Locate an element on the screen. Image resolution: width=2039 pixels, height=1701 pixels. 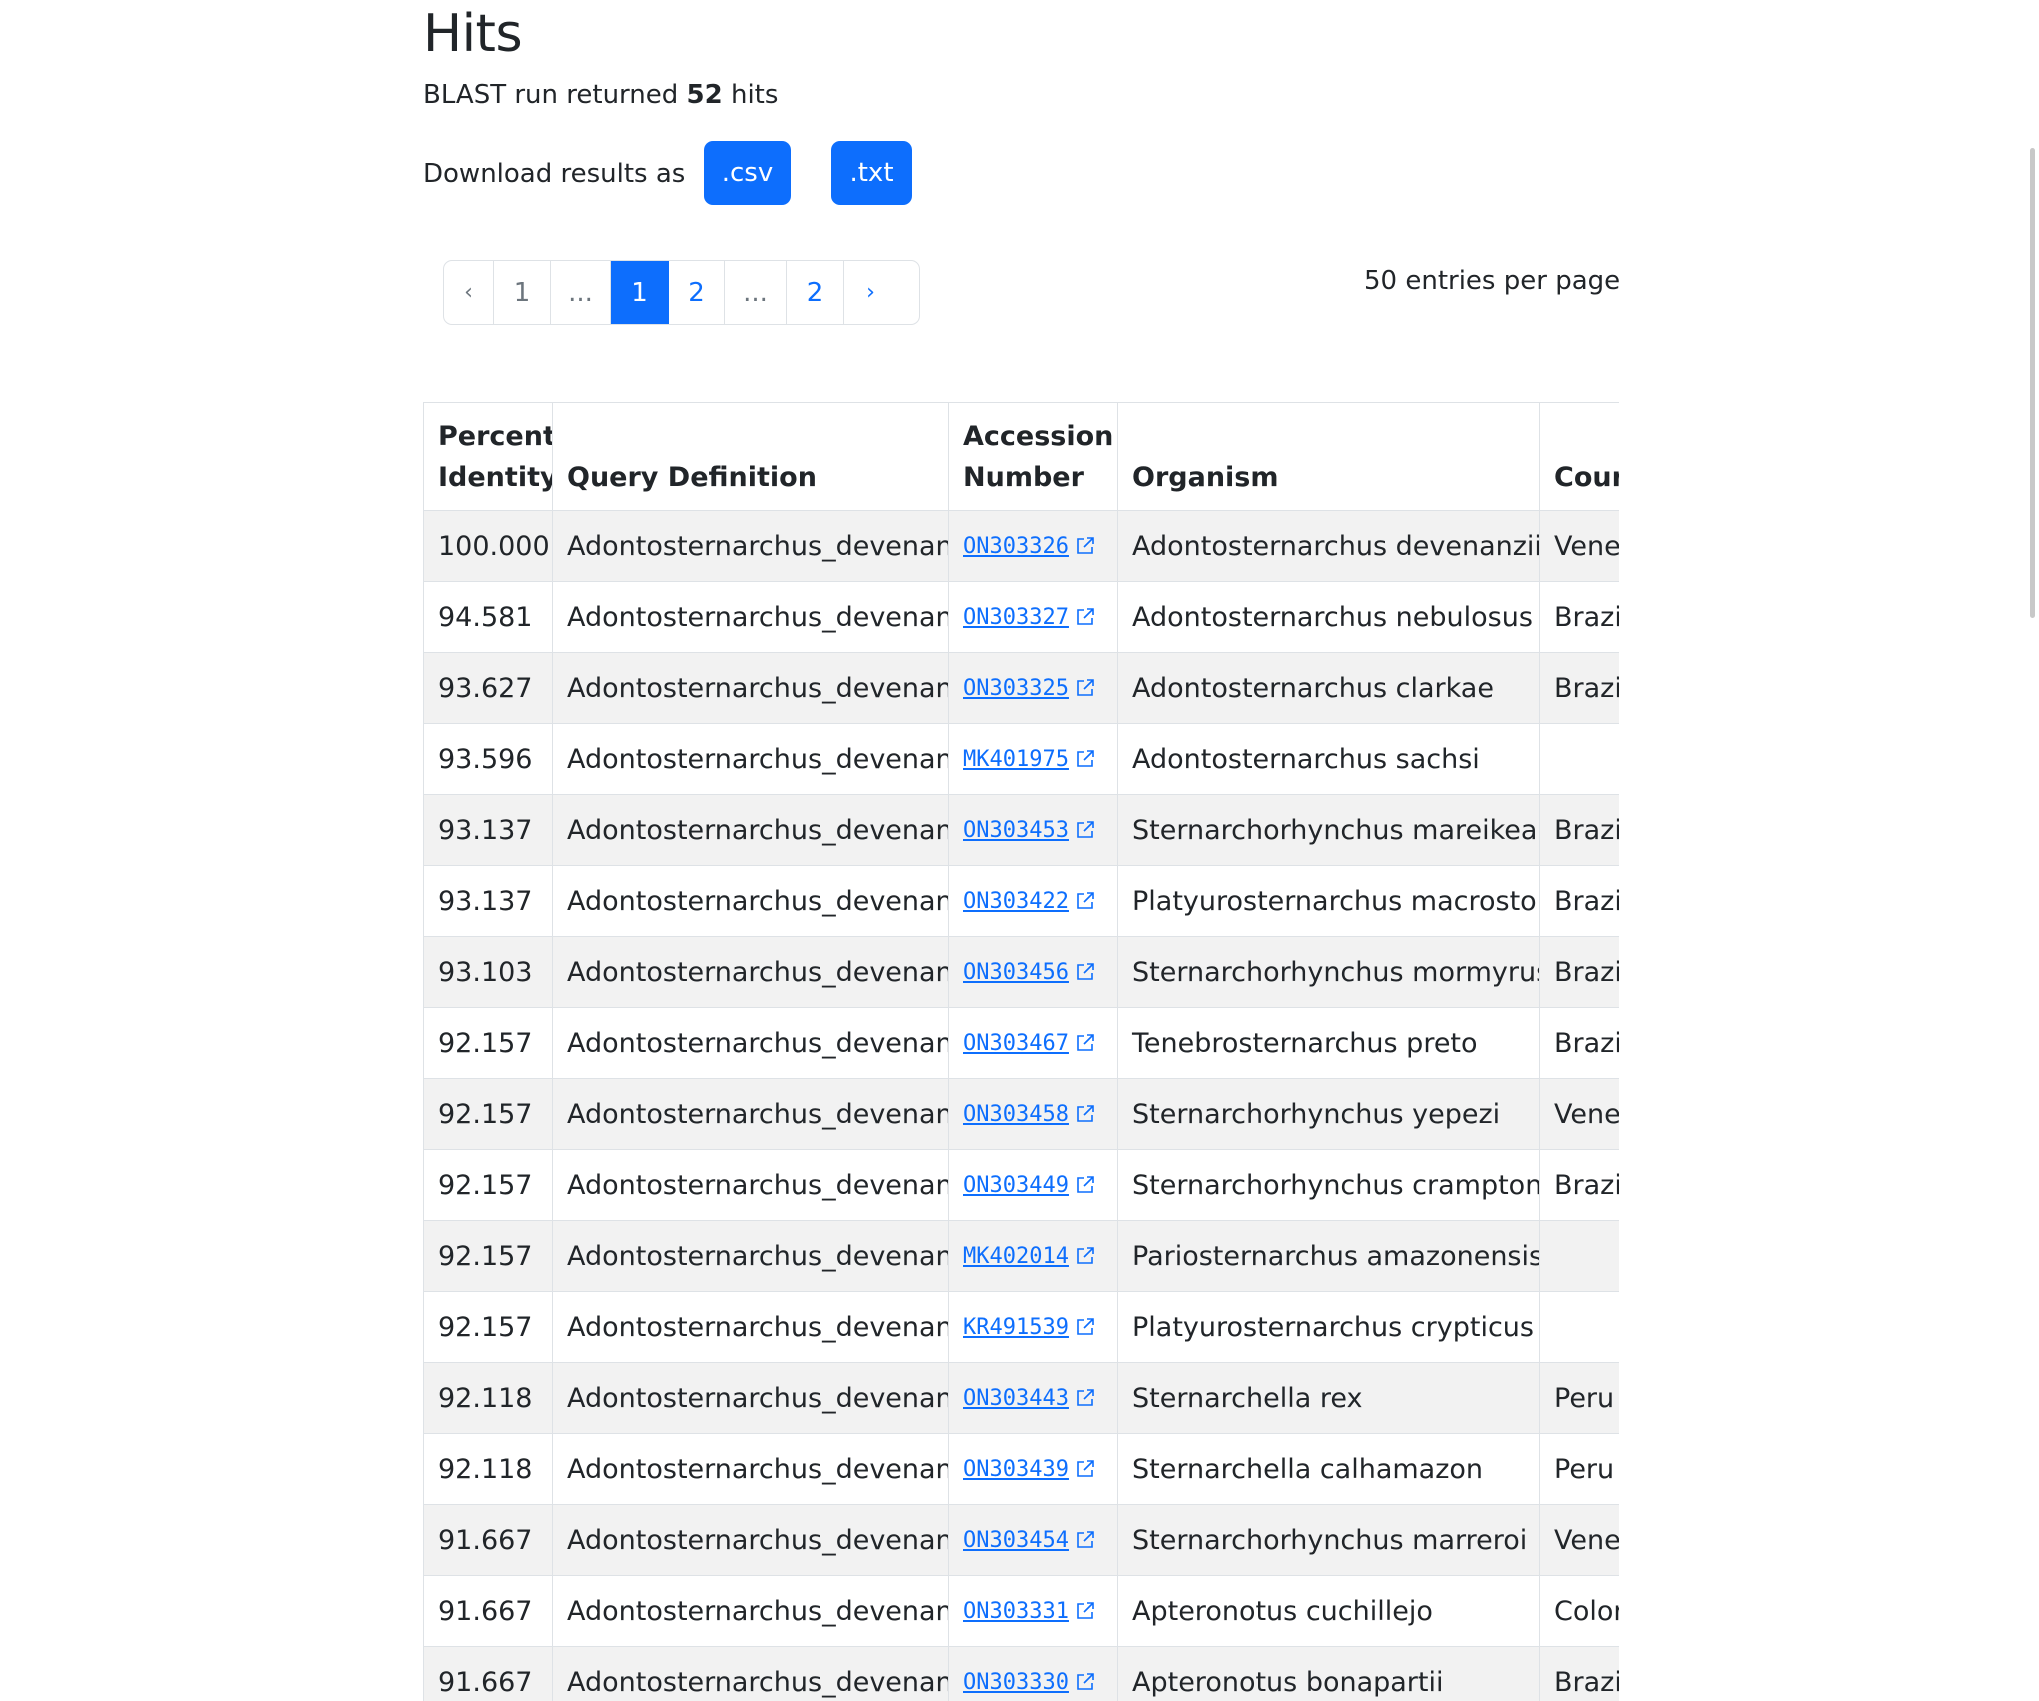
cell-accession: ON303331 is located at coordinates (1033, 1611).